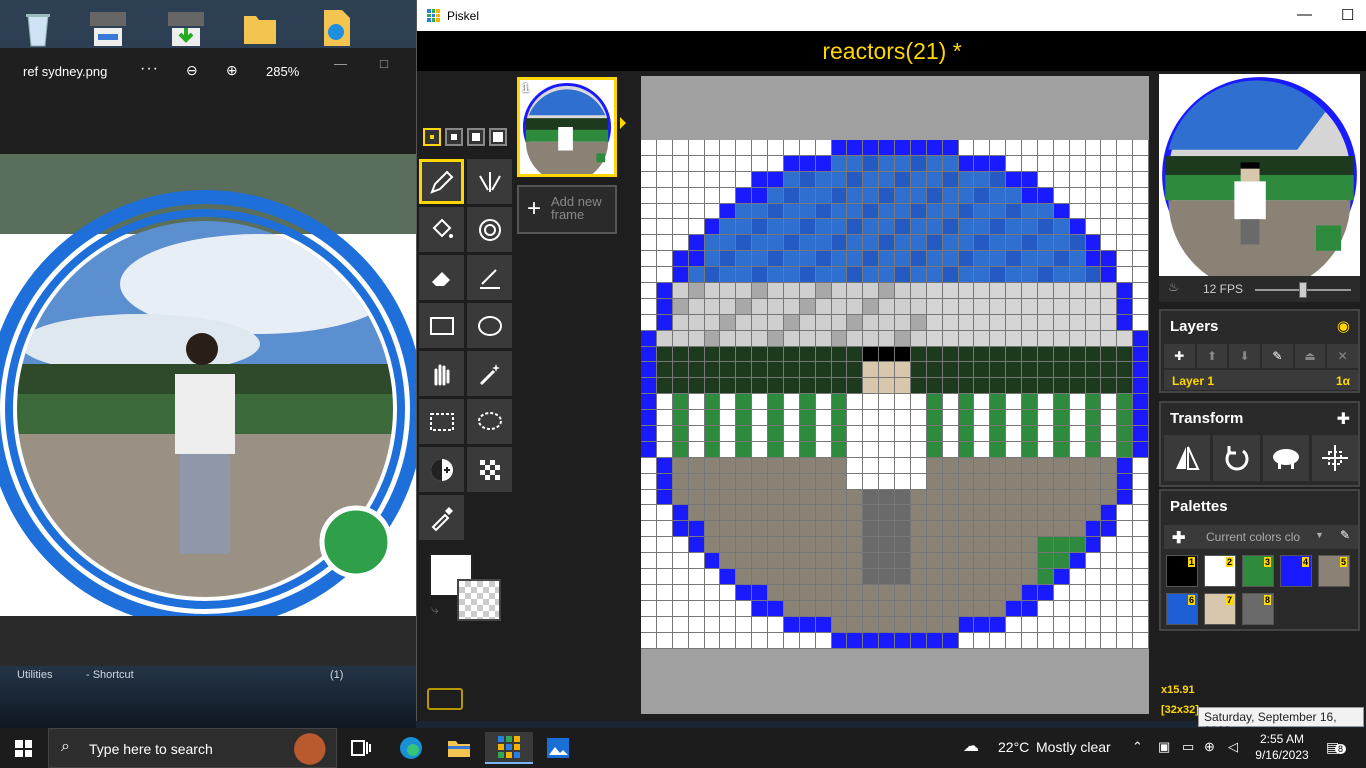  What do you see at coordinates (1188, 747) in the screenshot?
I see `battery-icon: ▭` at bounding box center [1188, 747].